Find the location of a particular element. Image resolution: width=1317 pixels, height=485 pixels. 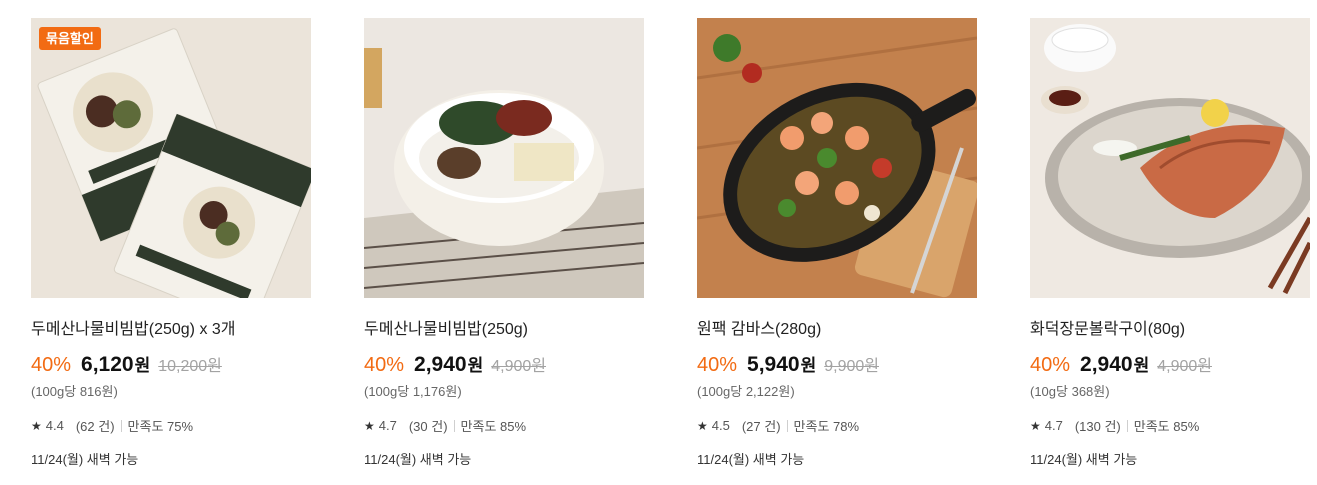

original-price: 10,200원 is located at coordinates (190, 366).